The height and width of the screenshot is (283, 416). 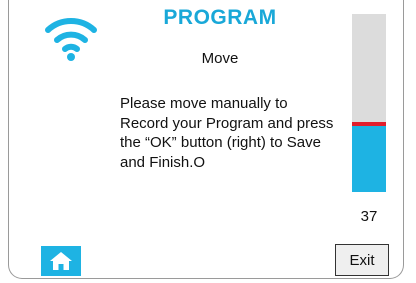 I want to click on page-title: PROGRAM, so click(x=220, y=17).